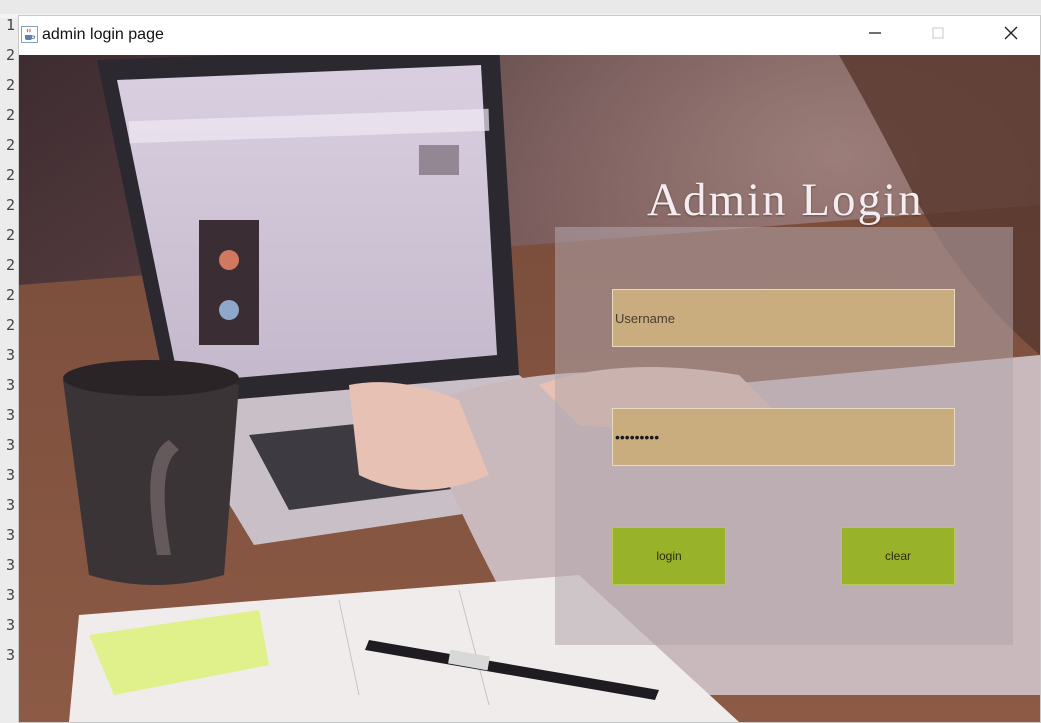  Describe the element at coordinates (11, 25) in the screenshot. I see `line-number: 1` at that location.